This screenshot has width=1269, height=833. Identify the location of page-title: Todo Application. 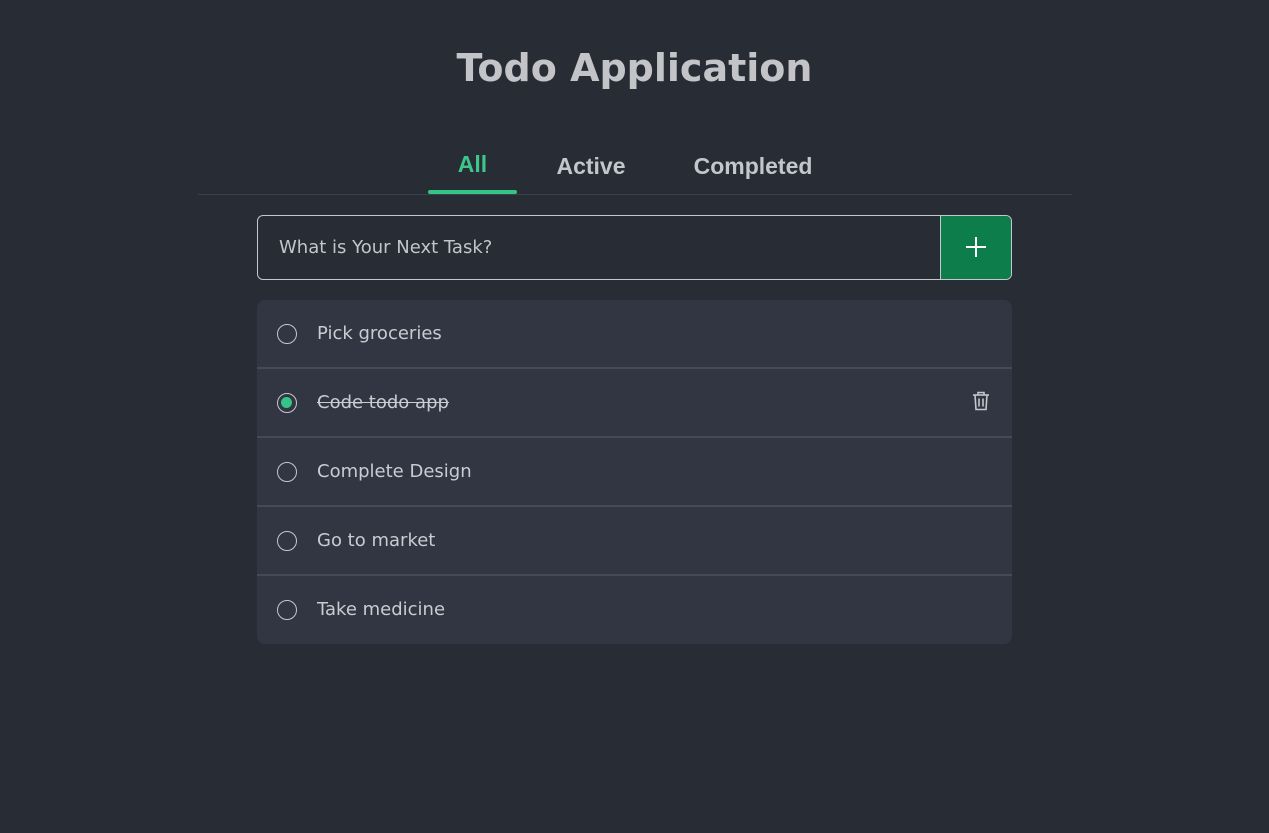
(634, 68).